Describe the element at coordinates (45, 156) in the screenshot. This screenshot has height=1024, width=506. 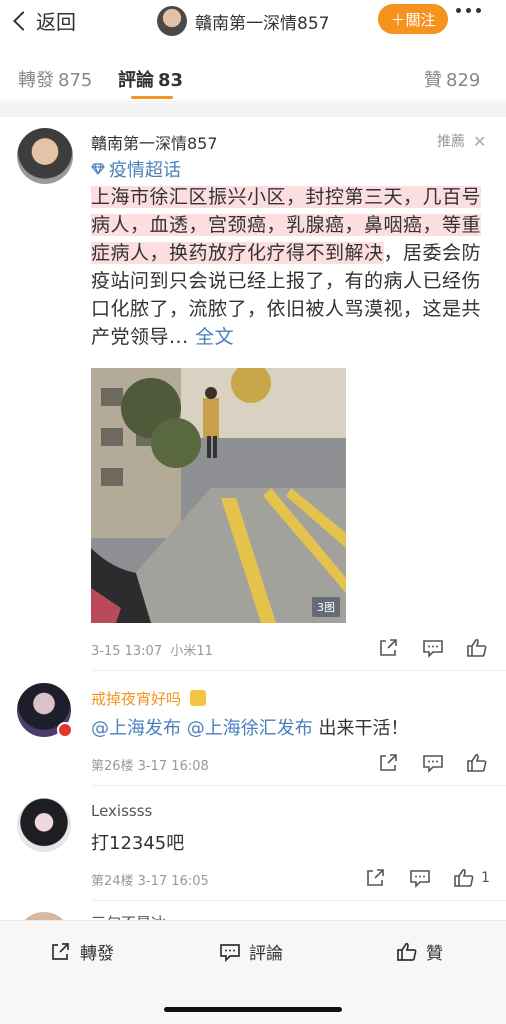
I see `post-author-avatar` at that location.